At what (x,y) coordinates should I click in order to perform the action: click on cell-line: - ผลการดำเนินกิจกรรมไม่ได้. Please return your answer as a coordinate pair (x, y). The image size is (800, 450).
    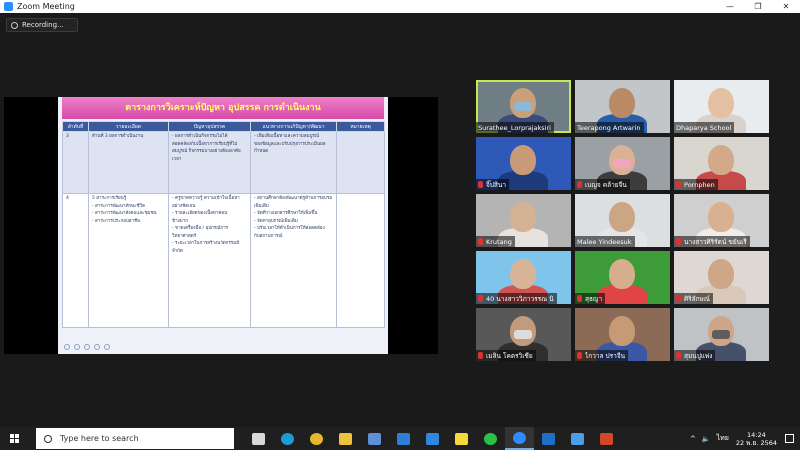
    Looking at the image, I should click on (200, 136).